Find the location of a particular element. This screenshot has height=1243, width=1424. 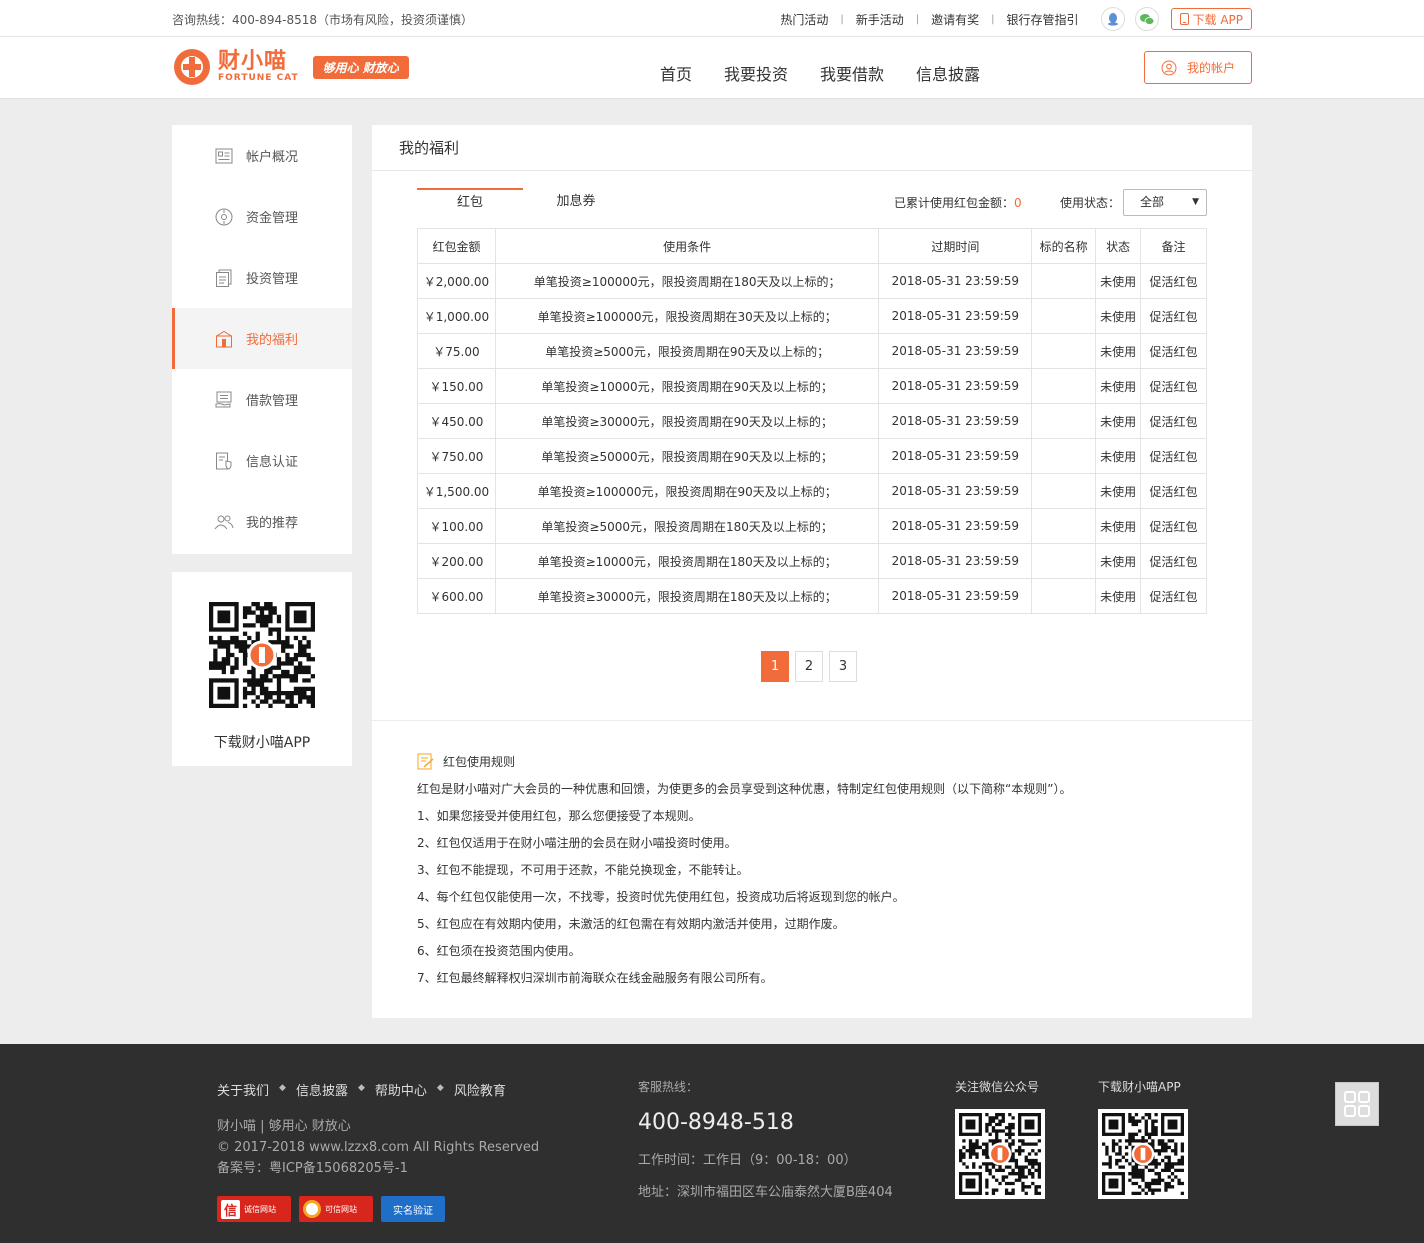

footer-app-qr-code is located at coordinates (1143, 1154).